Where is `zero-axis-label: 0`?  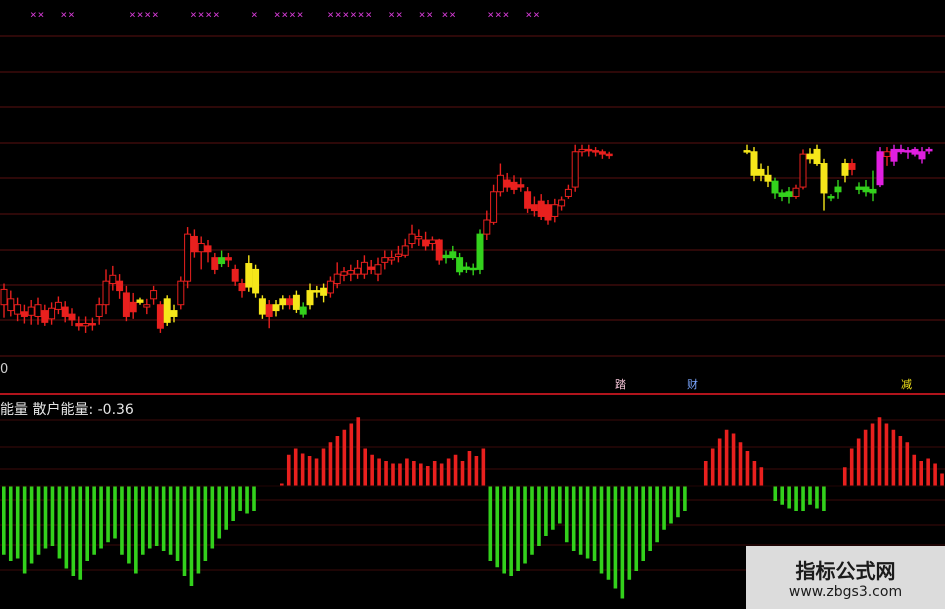 zero-axis-label: 0 is located at coordinates (4, 369).